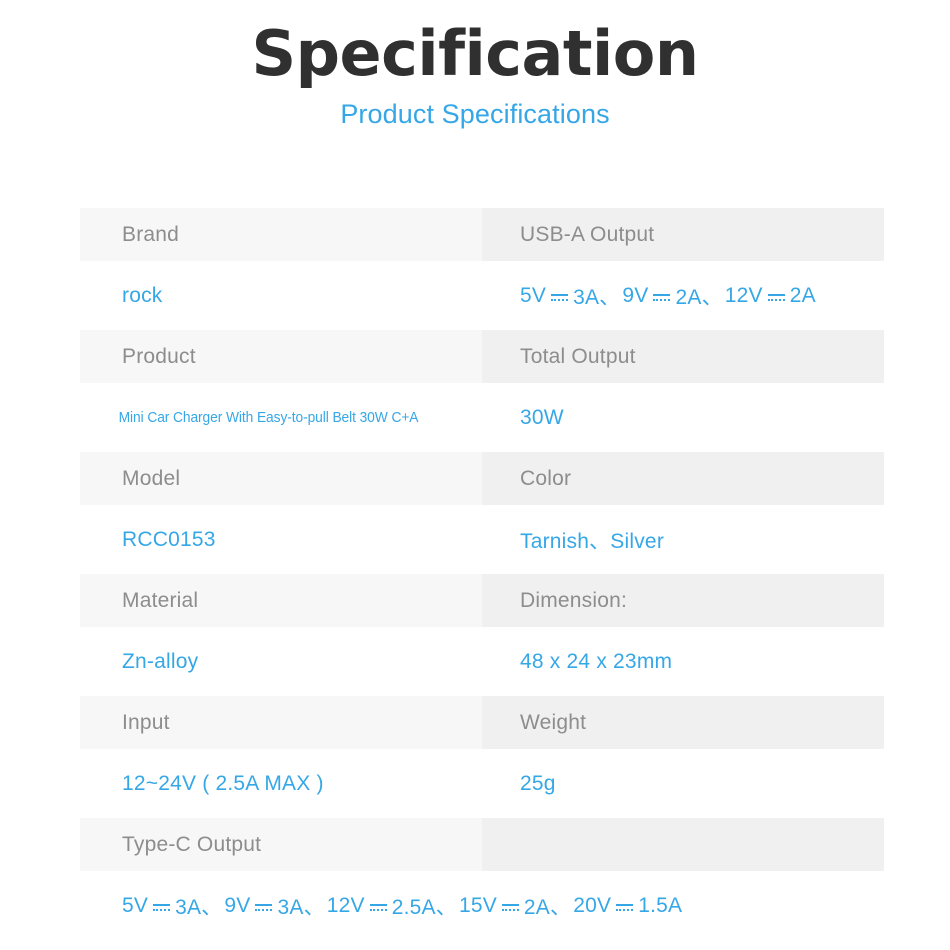 Image resolution: width=950 pixels, height=950 pixels. I want to click on spec-label-brand: Brand, so click(281, 234).